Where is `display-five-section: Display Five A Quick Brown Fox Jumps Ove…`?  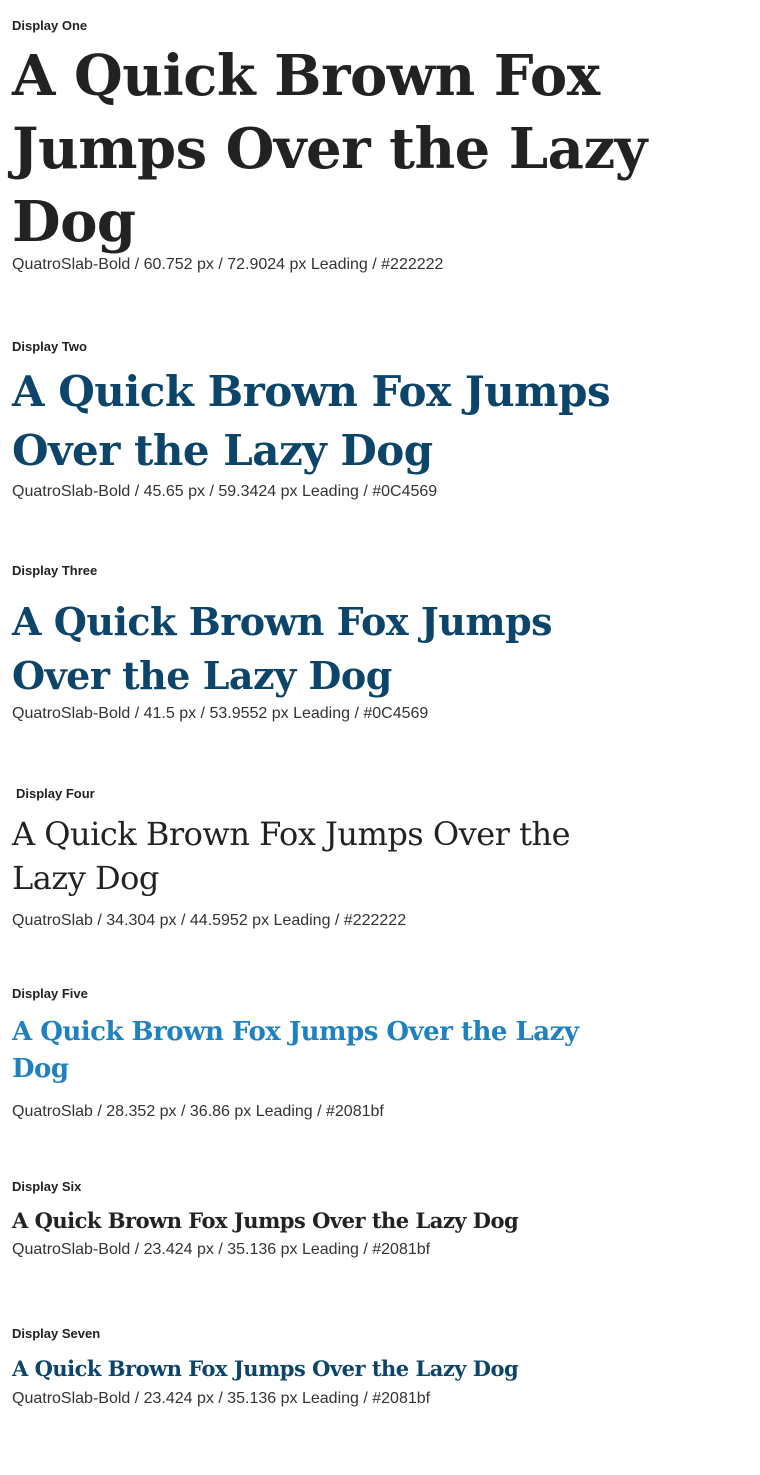
display-five-section: Display Five A Quick Brown Fox Jumps Ove… is located at coordinates (332, 1054).